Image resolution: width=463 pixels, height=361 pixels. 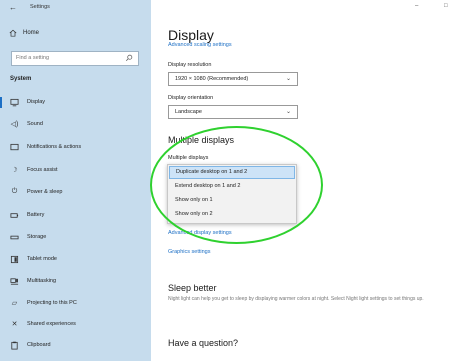 What do you see at coordinates (14, 147) in the screenshot?
I see `notifications-icon` at bounding box center [14, 147].